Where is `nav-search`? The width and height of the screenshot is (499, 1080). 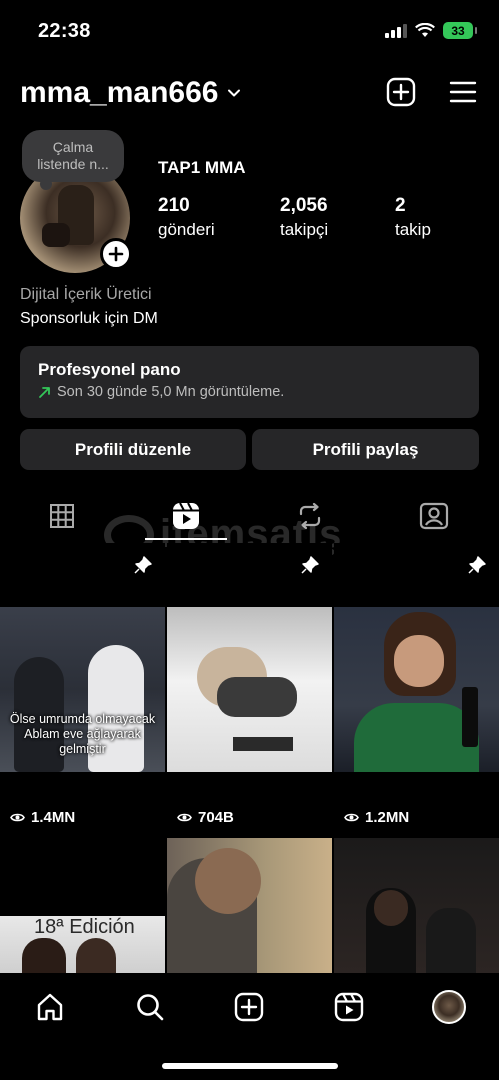
nav-search is located at coordinates (150, 1007).